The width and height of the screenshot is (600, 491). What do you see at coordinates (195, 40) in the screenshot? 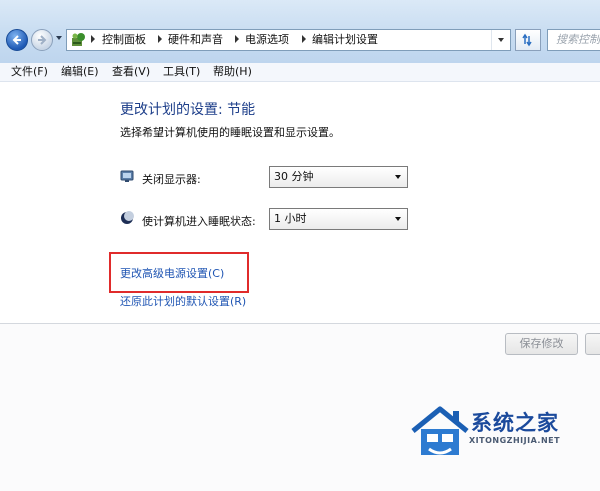
I see `breadcrumb-hardware-sound: 硬件和声音` at bounding box center [195, 40].